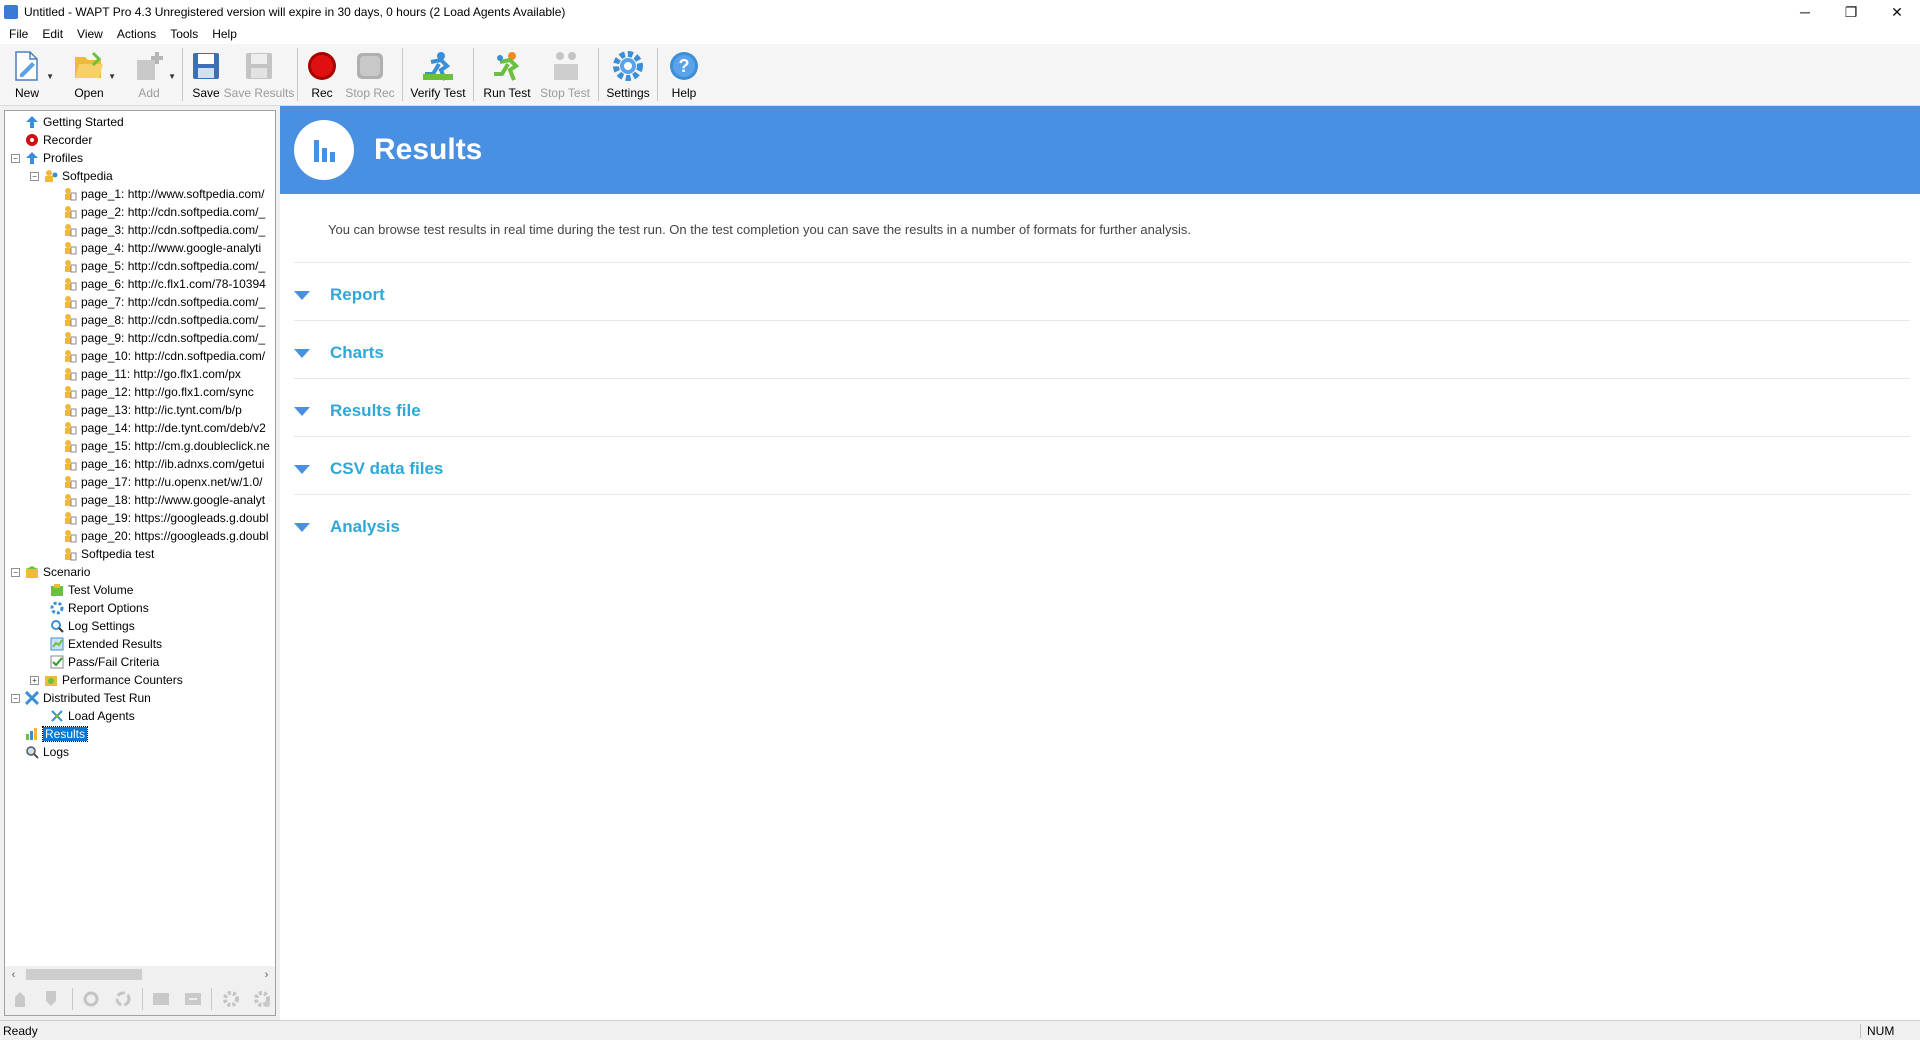 Image resolution: width=1920 pixels, height=1040 pixels. I want to click on tree-item-page: page_8: http://cdn.softpedia.com/_, so click(140, 320).